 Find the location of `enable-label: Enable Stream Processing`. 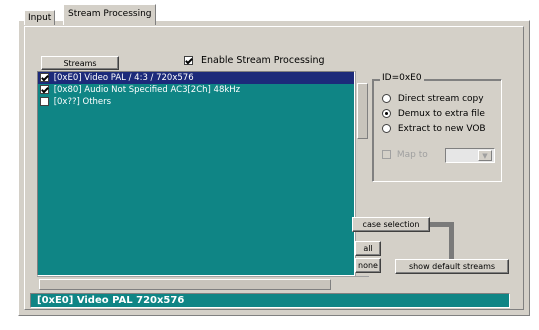

enable-label: Enable Stream Processing is located at coordinates (263, 60).